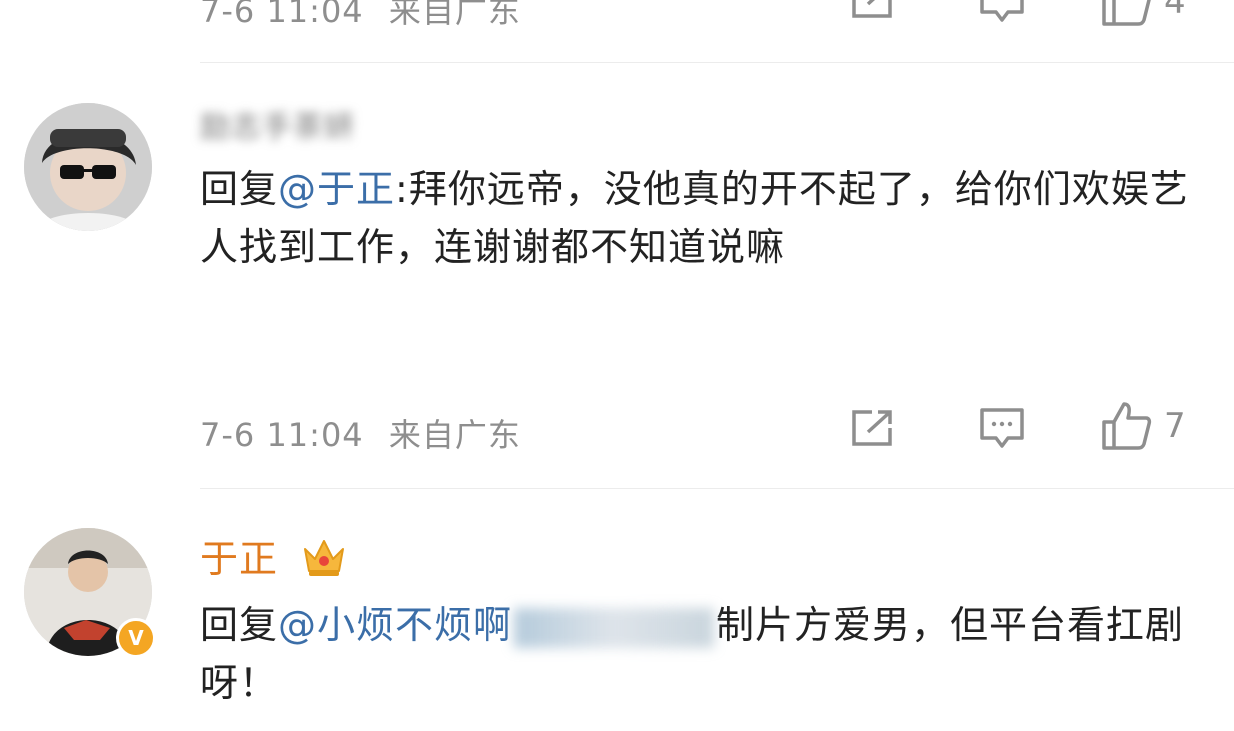 This screenshot has height=731, width=1234. What do you see at coordinates (395, 625) in the screenshot?
I see `mention-link: @小烦不烦啊` at bounding box center [395, 625].